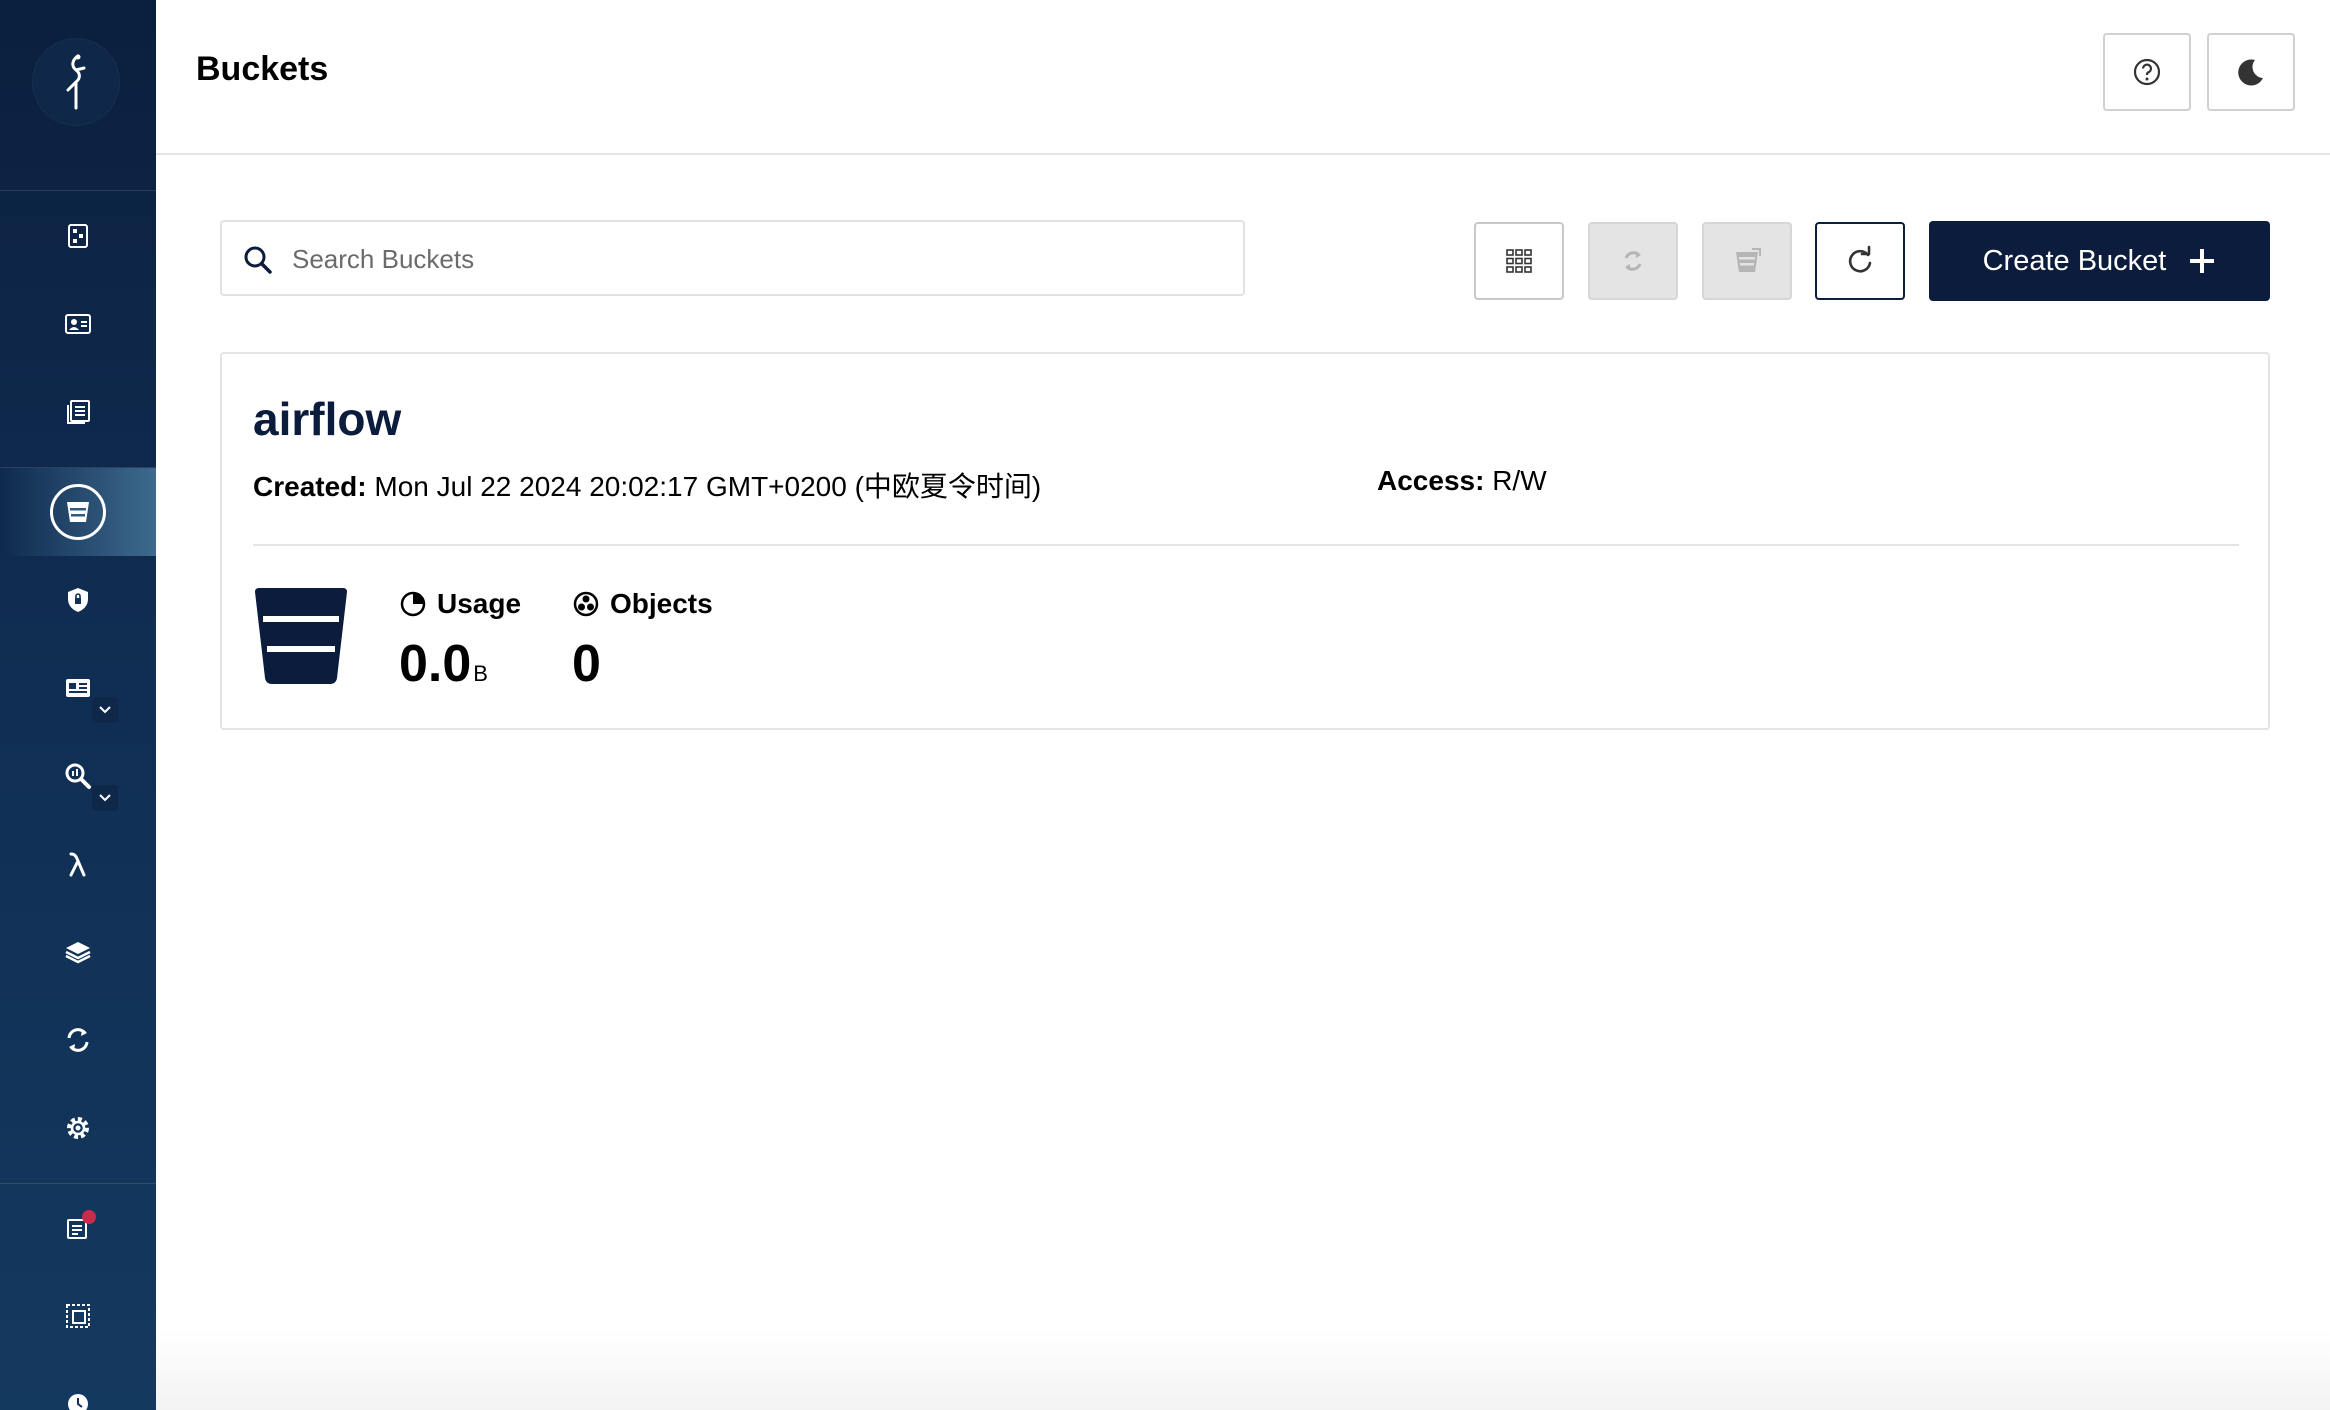 The height and width of the screenshot is (1410, 2330). I want to click on usage-value-row: 0.0B, so click(460, 664).